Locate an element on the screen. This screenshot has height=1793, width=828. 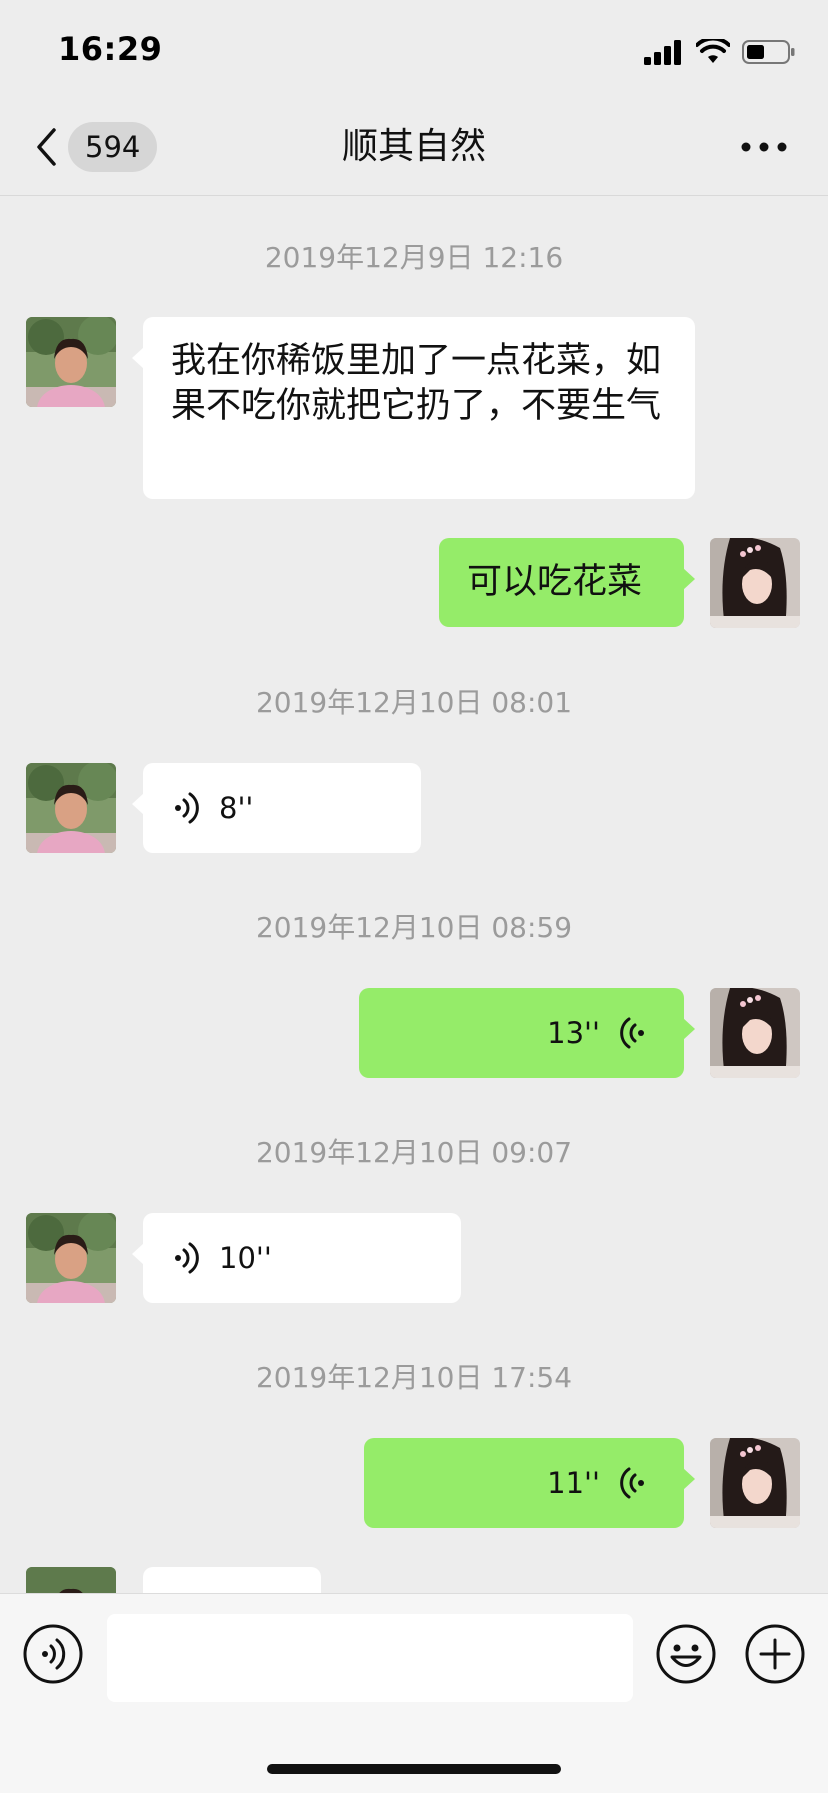
outgoing-voice-bubble: 13'' is located at coordinates (527, 1033).